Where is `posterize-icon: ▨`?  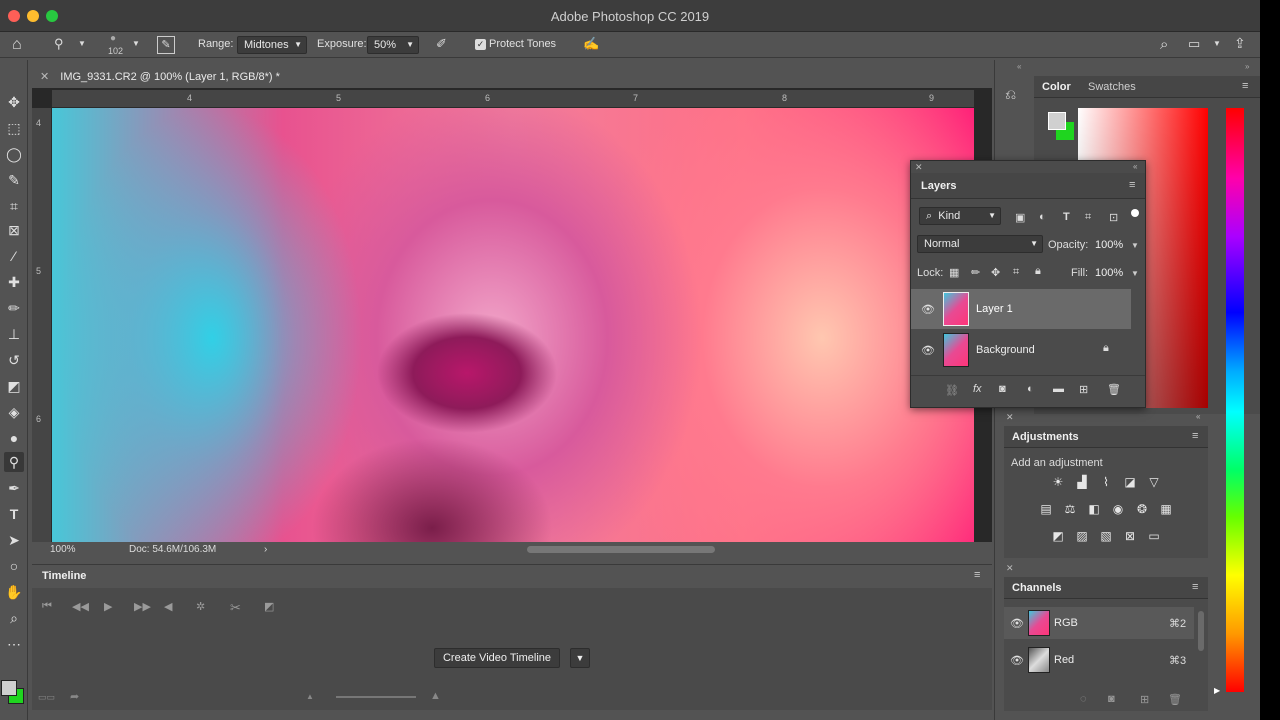 posterize-icon: ▨ is located at coordinates (1082, 536).